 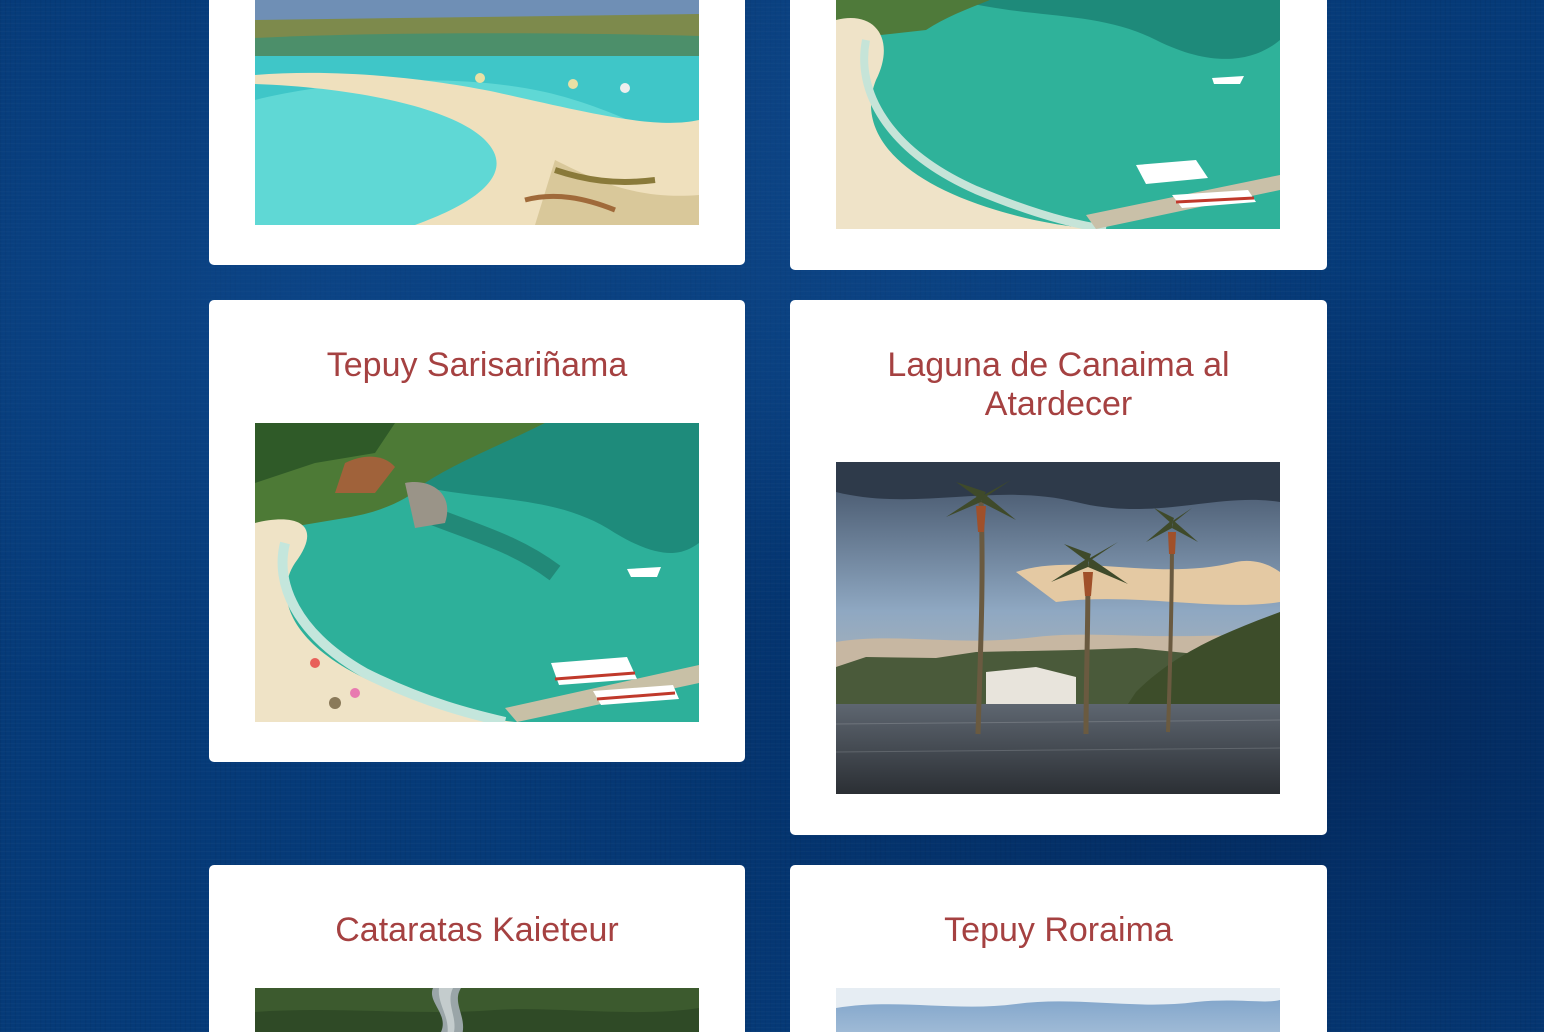 What do you see at coordinates (1058, 628) in the screenshot?
I see `canaima-lagoon-palms-photo` at bounding box center [1058, 628].